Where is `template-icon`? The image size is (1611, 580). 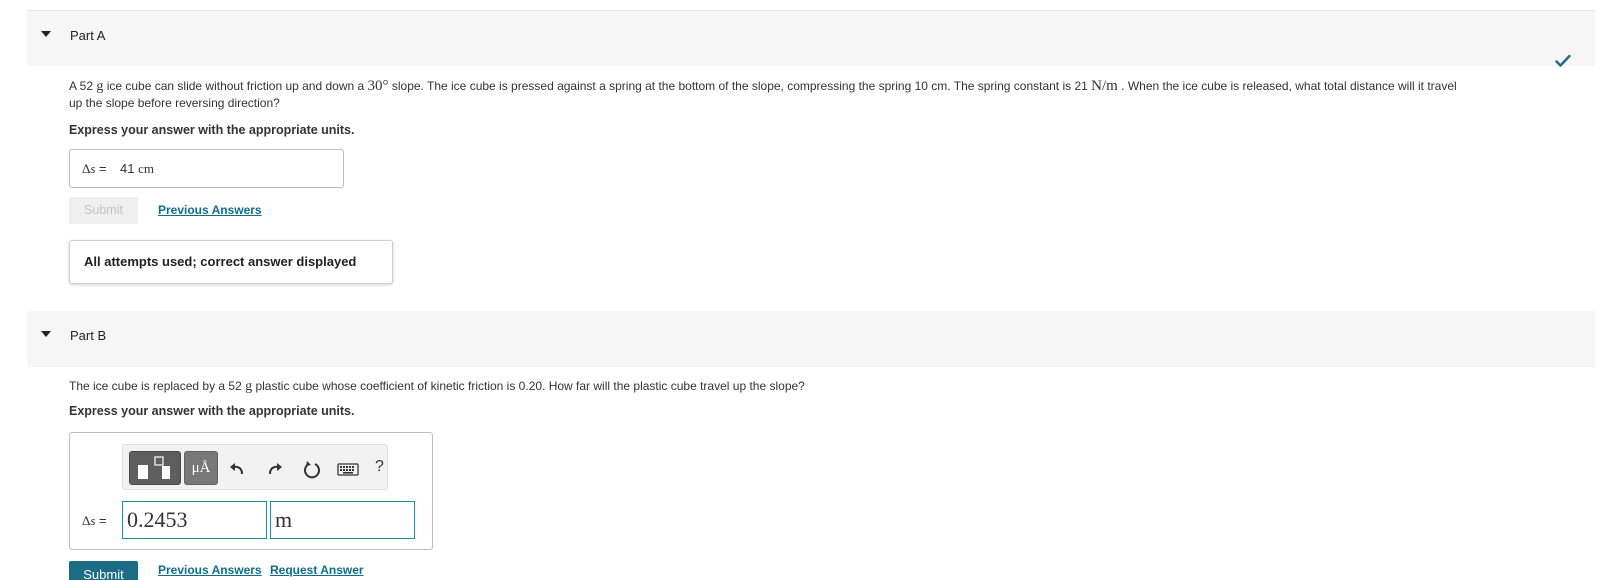
template-icon is located at coordinates (154, 467).